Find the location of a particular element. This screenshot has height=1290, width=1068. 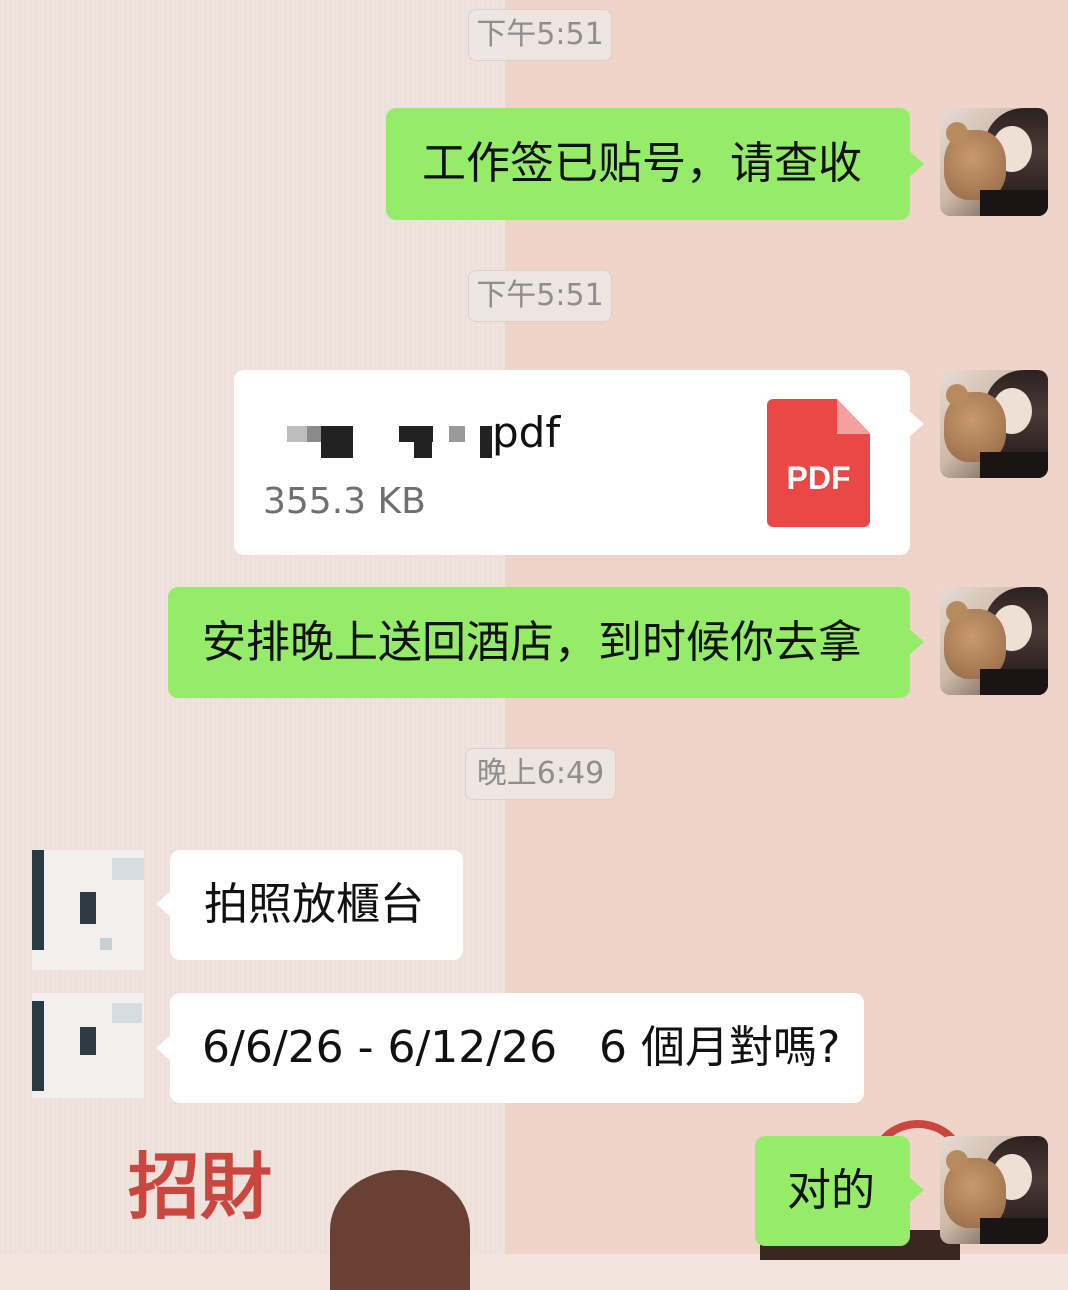

sent-message-bubble: 对的 is located at coordinates (832, 1191).